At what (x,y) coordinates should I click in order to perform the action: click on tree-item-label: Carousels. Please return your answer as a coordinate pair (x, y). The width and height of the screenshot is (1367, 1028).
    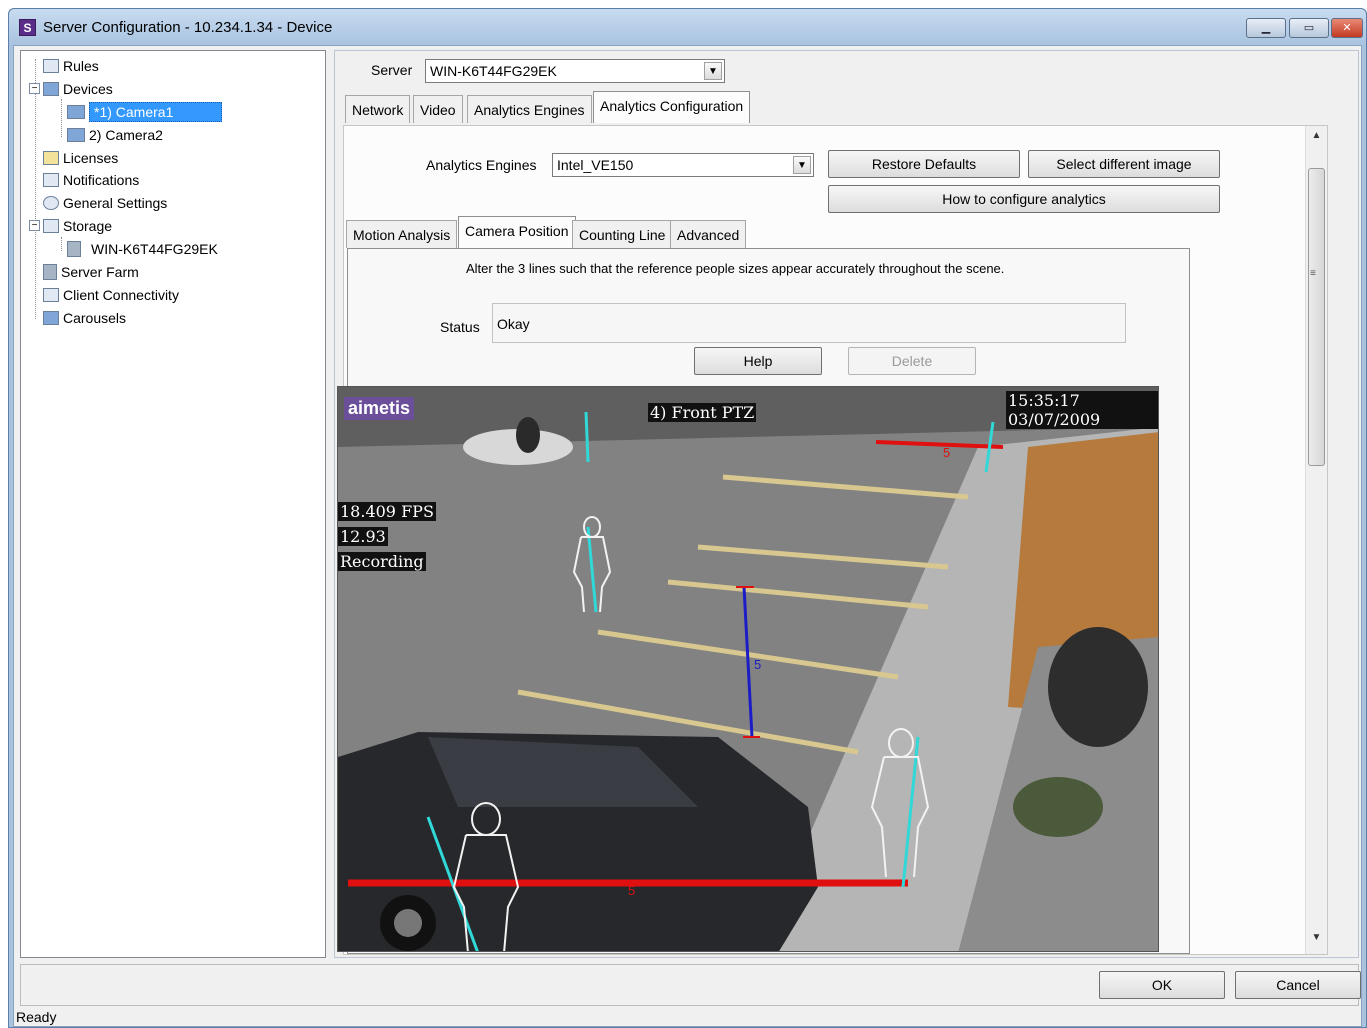
    Looking at the image, I should click on (95, 317).